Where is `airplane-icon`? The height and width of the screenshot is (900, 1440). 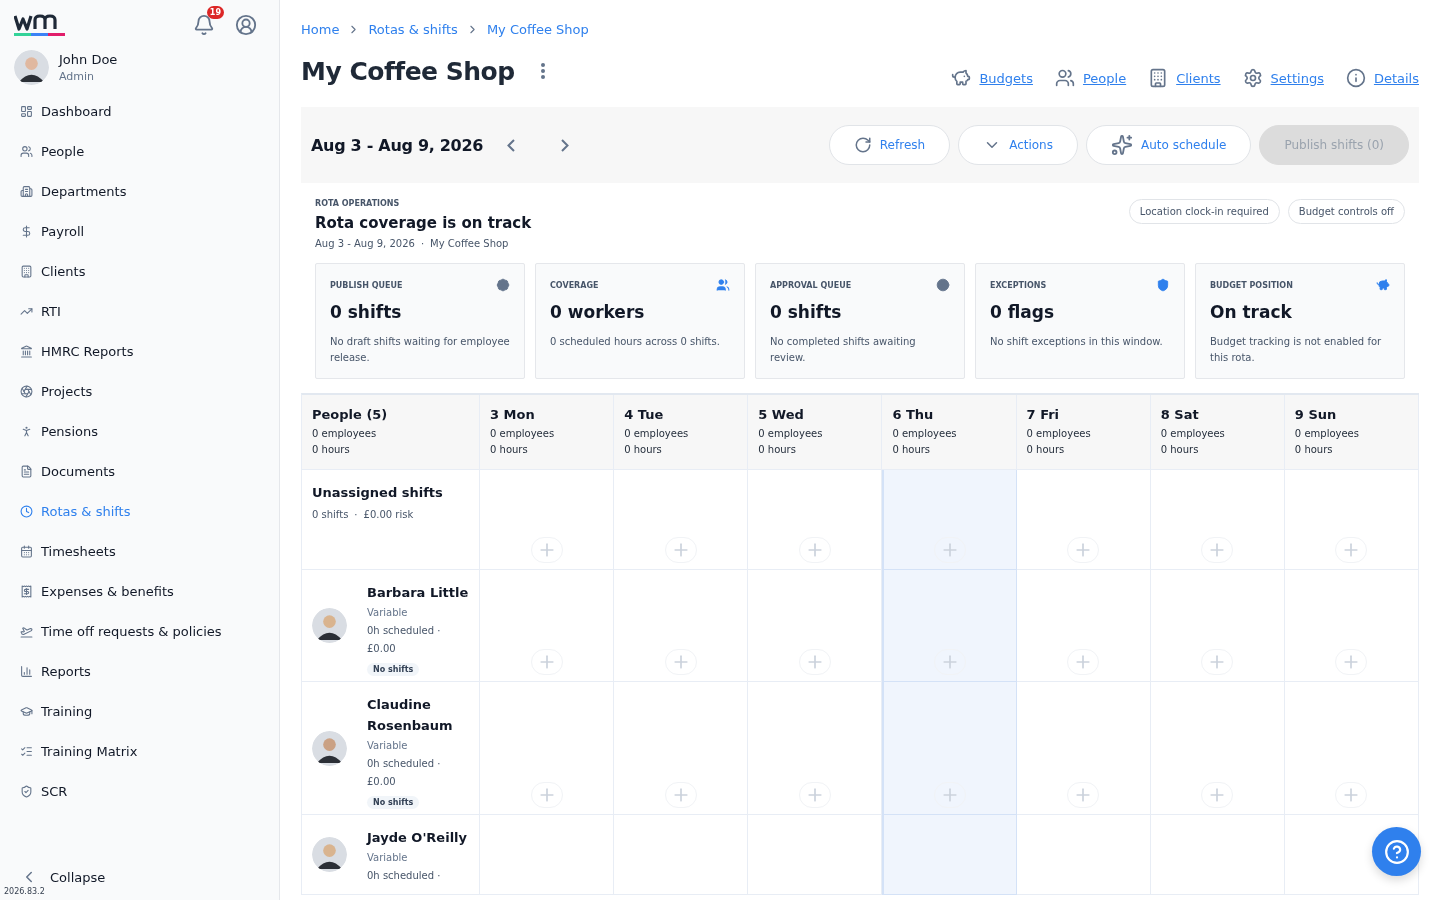 airplane-icon is located at coordinates (26, 631).